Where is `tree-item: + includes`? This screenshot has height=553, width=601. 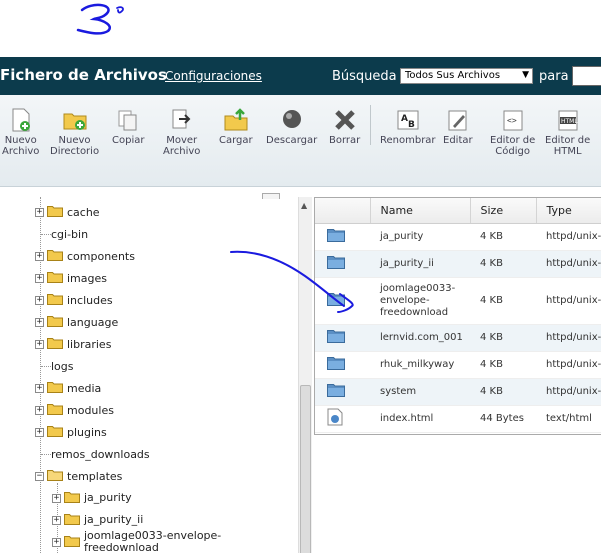
tree-item: + includes is located at coordinates (74, 300).